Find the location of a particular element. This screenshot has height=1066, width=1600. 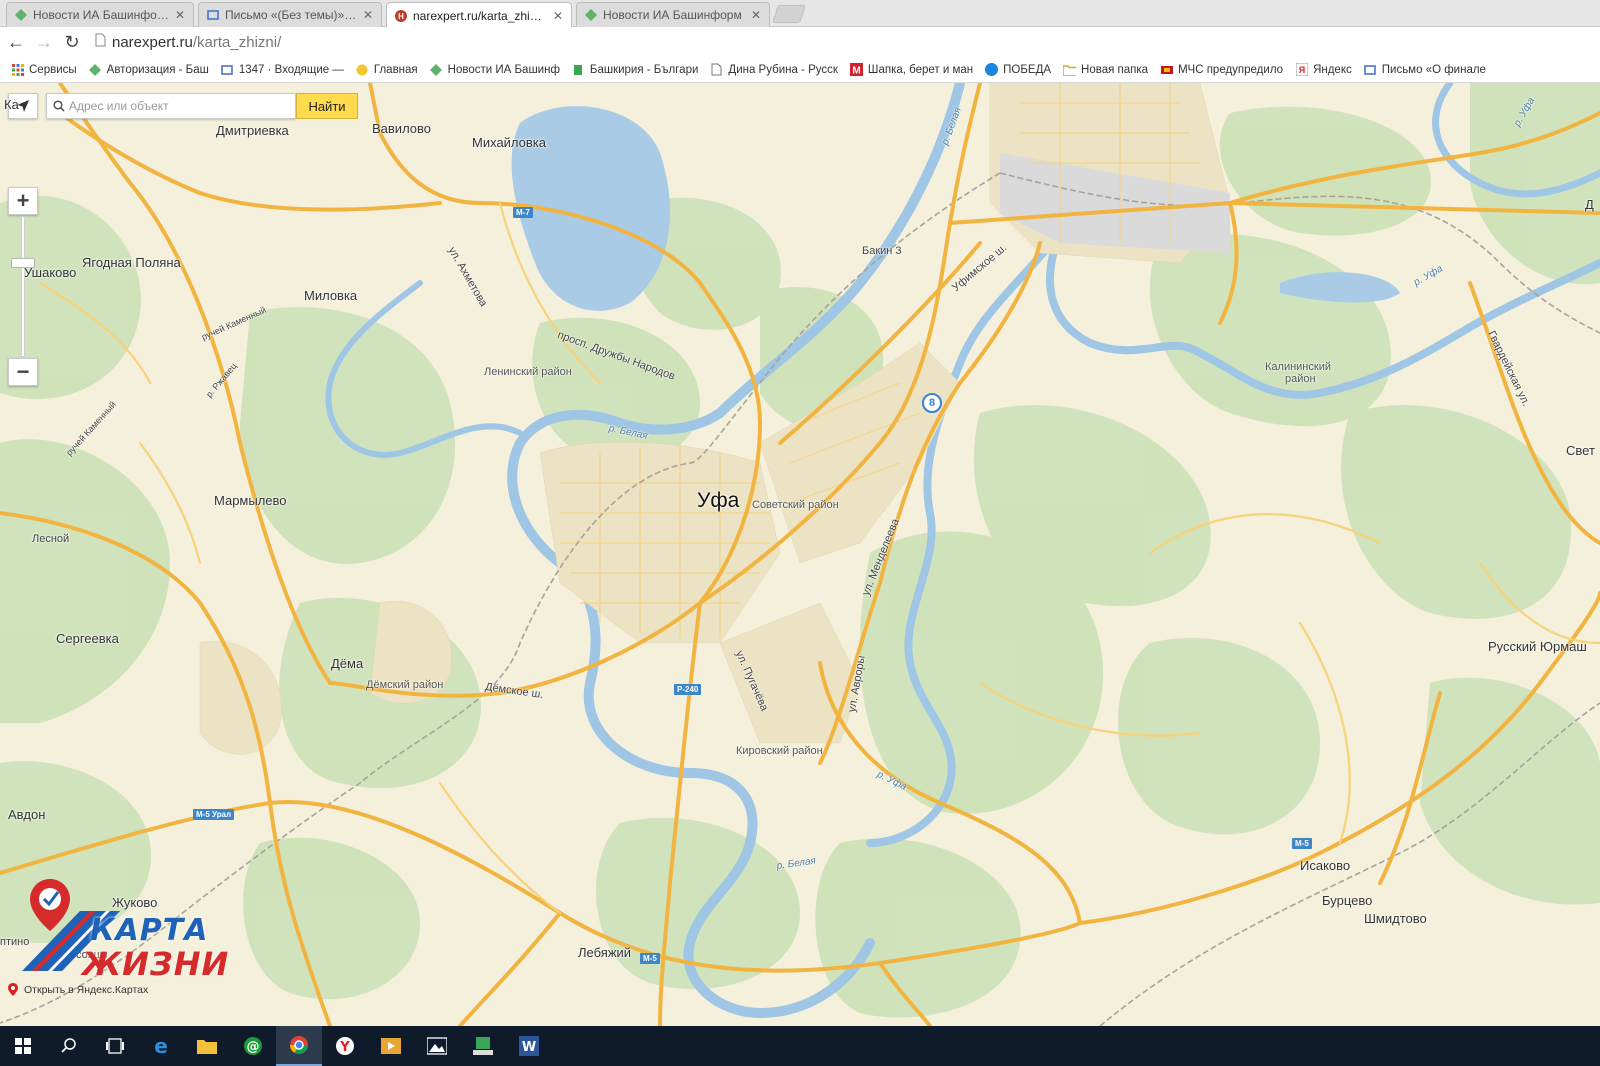

bookmark-services: Сервисы is located at coordinates (44, 69).